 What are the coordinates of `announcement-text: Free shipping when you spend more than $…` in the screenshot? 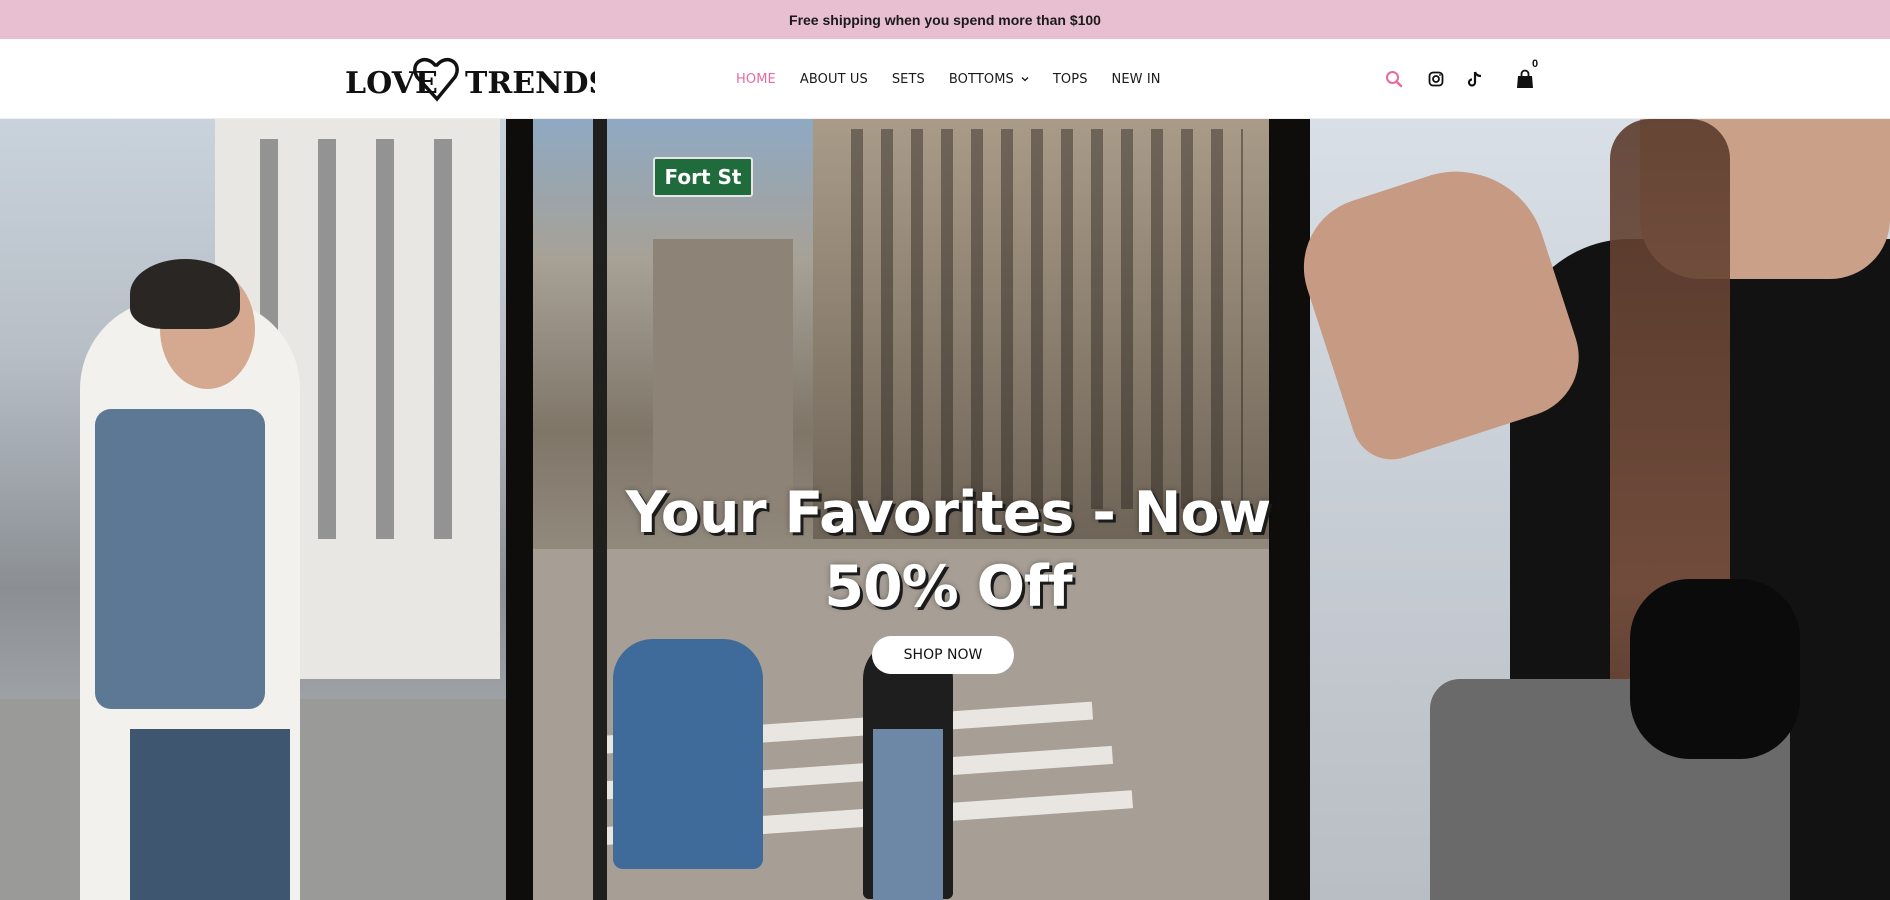 It's located at (945, 19).